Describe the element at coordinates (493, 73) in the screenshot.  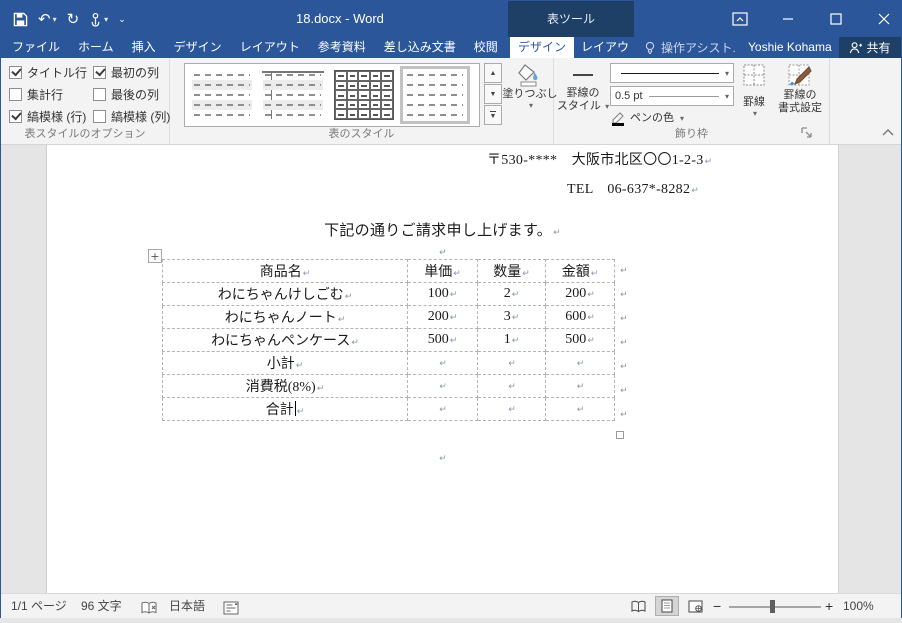
I see `gallery-scroll-up-icon: ▲` at that location.